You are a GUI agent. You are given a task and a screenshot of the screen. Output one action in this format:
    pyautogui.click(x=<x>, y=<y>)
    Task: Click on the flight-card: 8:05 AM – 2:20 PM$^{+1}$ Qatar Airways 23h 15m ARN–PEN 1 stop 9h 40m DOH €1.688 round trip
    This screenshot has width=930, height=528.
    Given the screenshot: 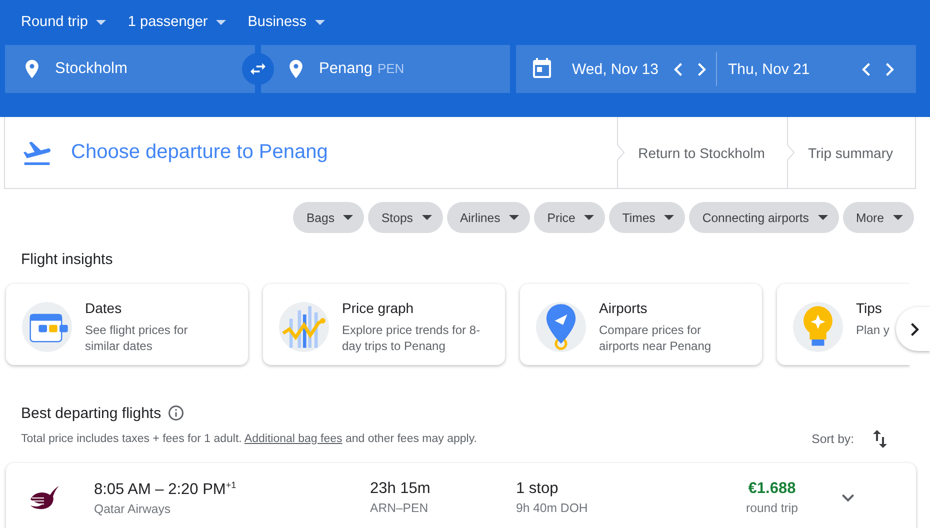 What is the action you would take?
    pyautogui.click(x=461, y=495)
    